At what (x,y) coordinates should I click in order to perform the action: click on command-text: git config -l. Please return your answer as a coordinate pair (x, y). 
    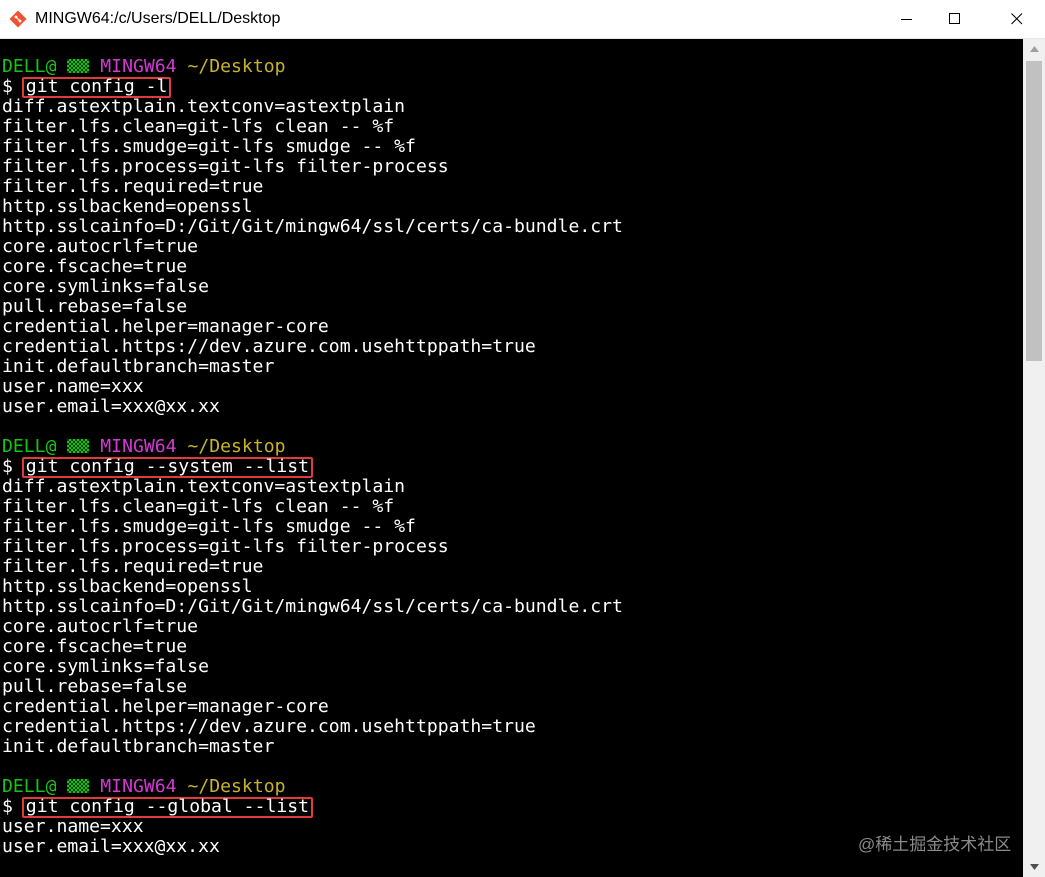
    Looking at the image, I should click on (96, 87).